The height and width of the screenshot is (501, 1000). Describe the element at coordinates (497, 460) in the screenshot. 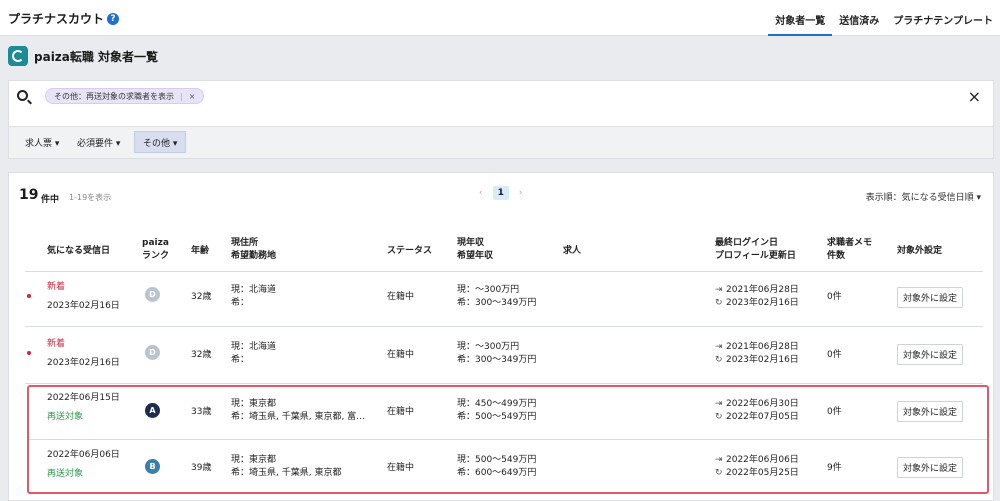

I see `row-salary-now: 現：500〜549万円` at that location.